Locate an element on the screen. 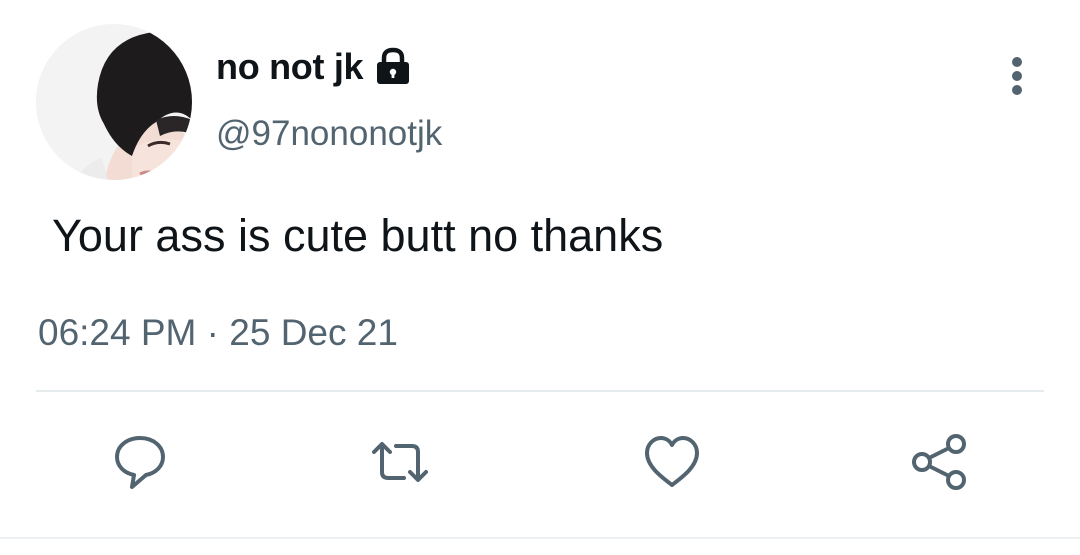 The image size is (1080, 555). retweet-button is located at coordinates (400, 462).